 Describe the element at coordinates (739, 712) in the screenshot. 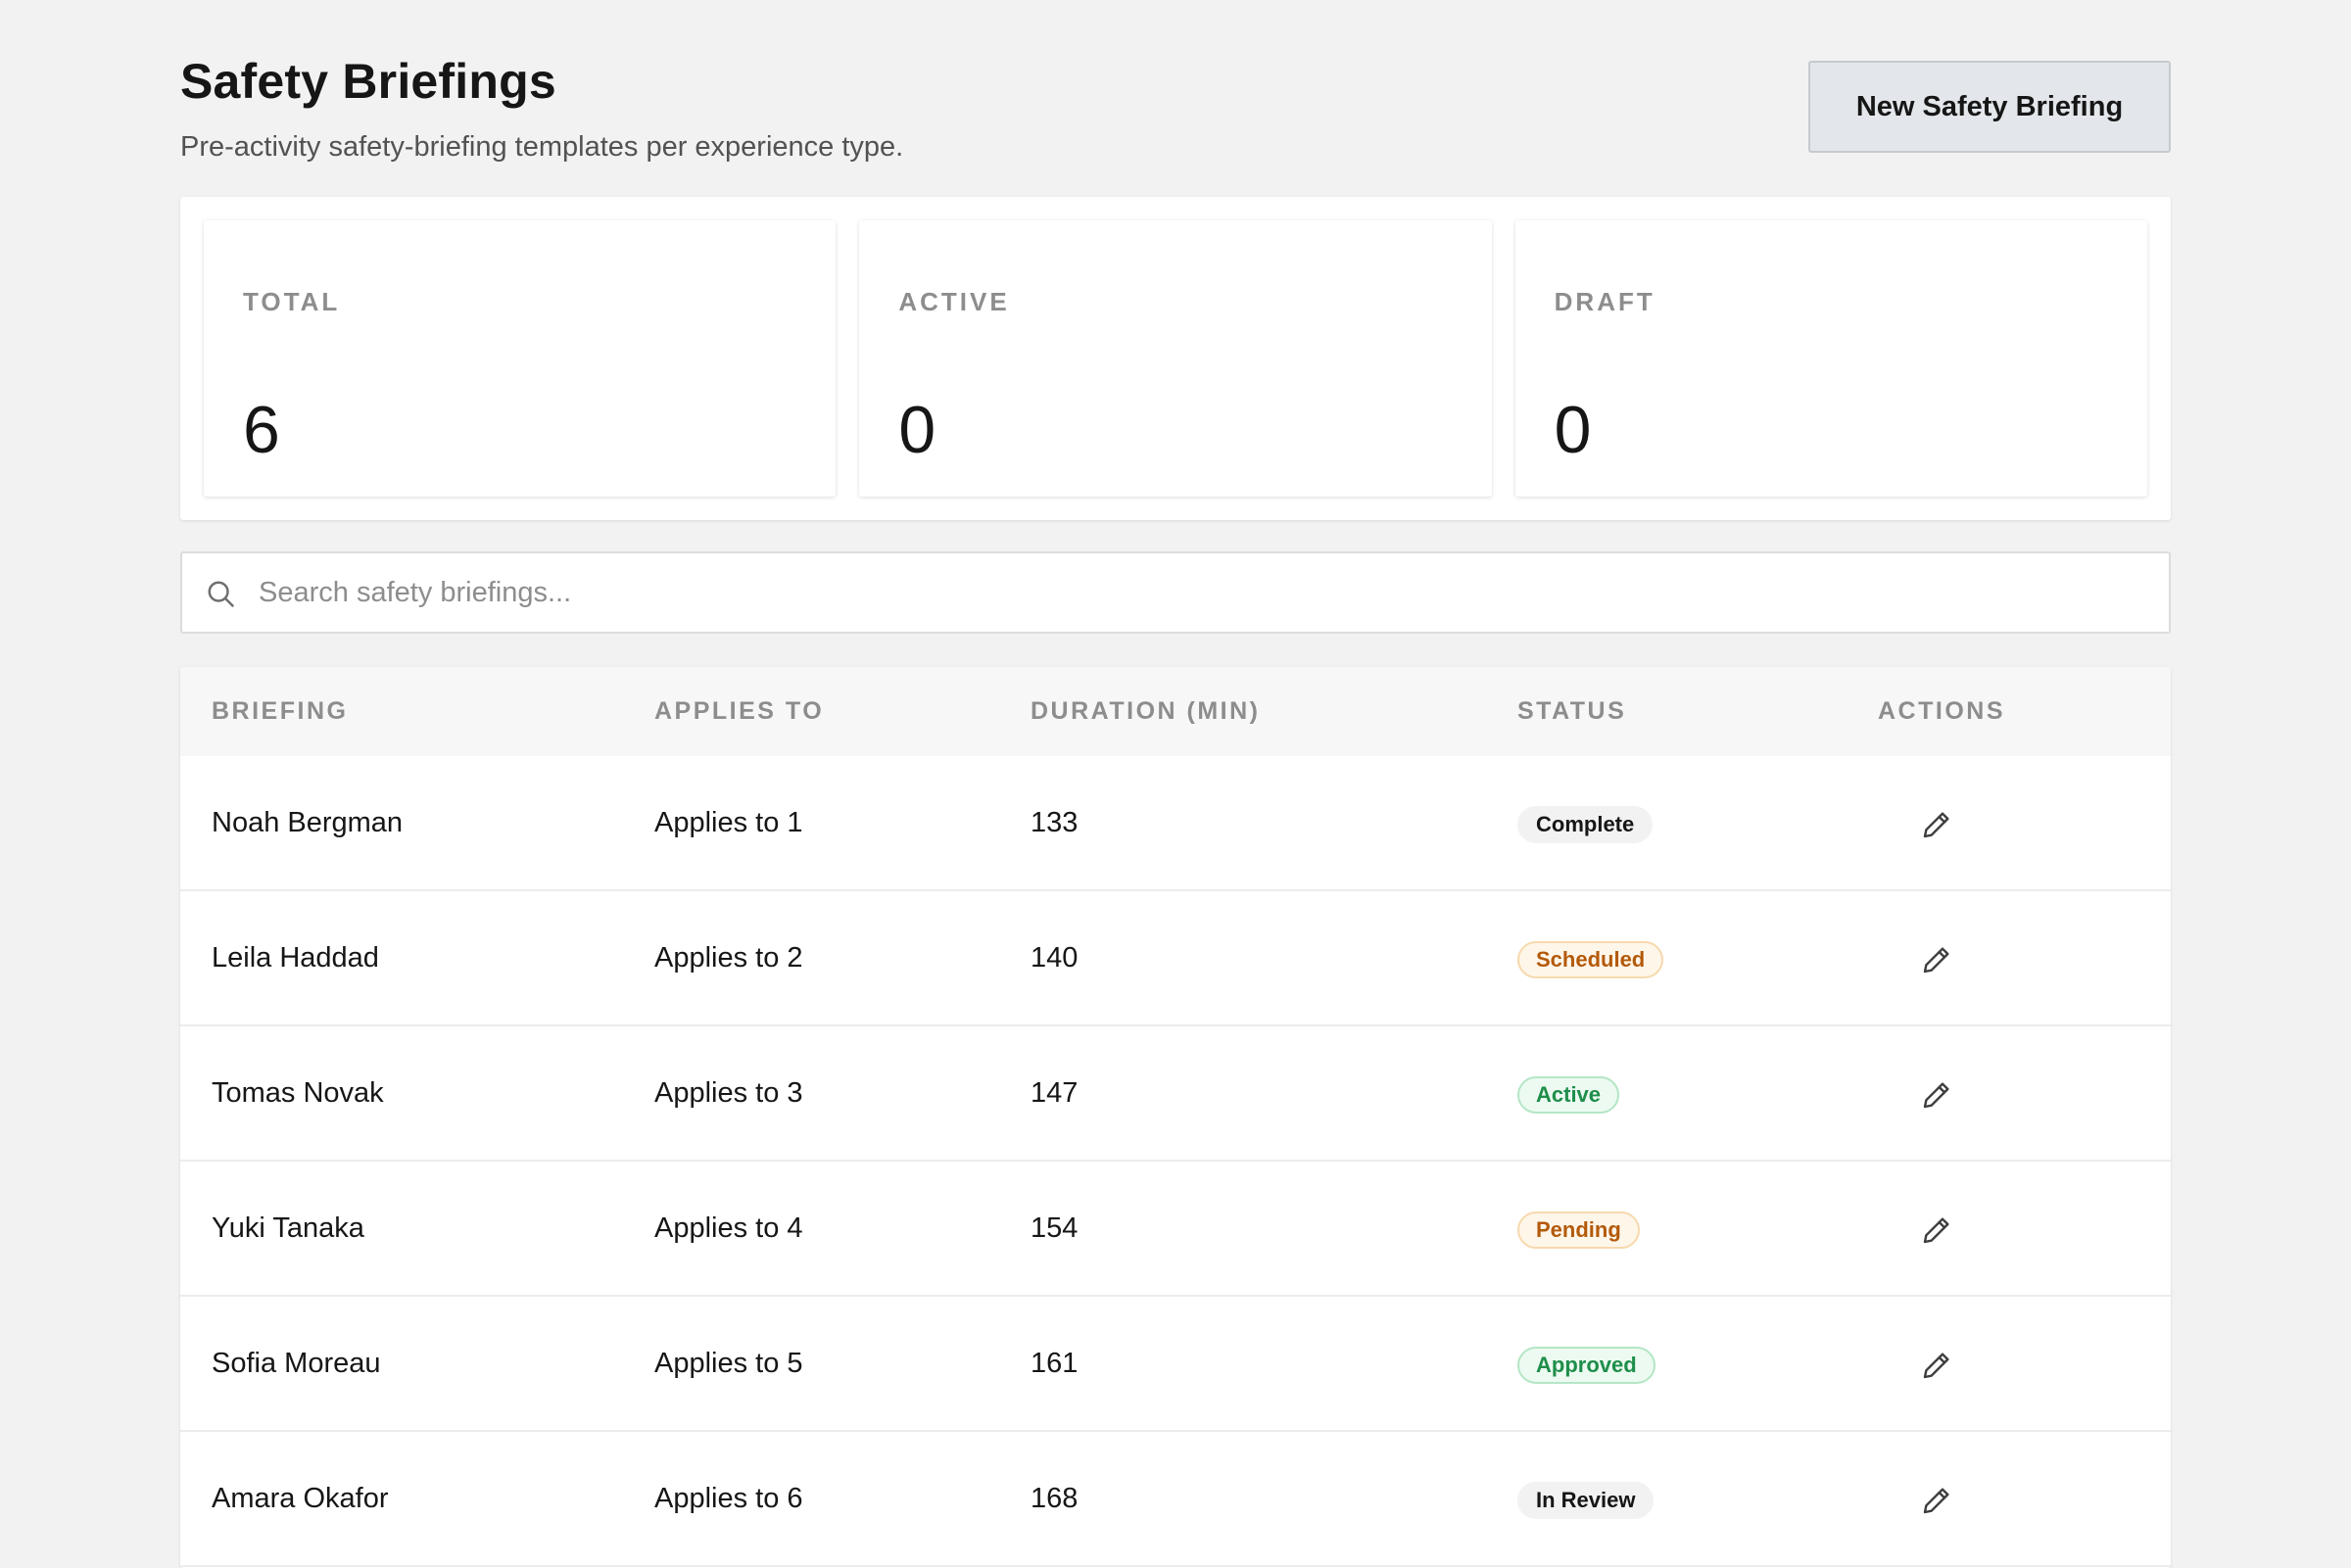

I see `column-header-applies-to: APPLIES TO` at that location.